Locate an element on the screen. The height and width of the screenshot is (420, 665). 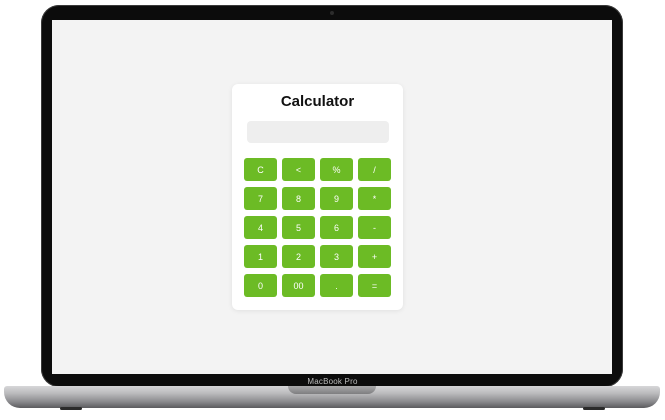
laptop-foot-right is located at coordinates (594, 408).